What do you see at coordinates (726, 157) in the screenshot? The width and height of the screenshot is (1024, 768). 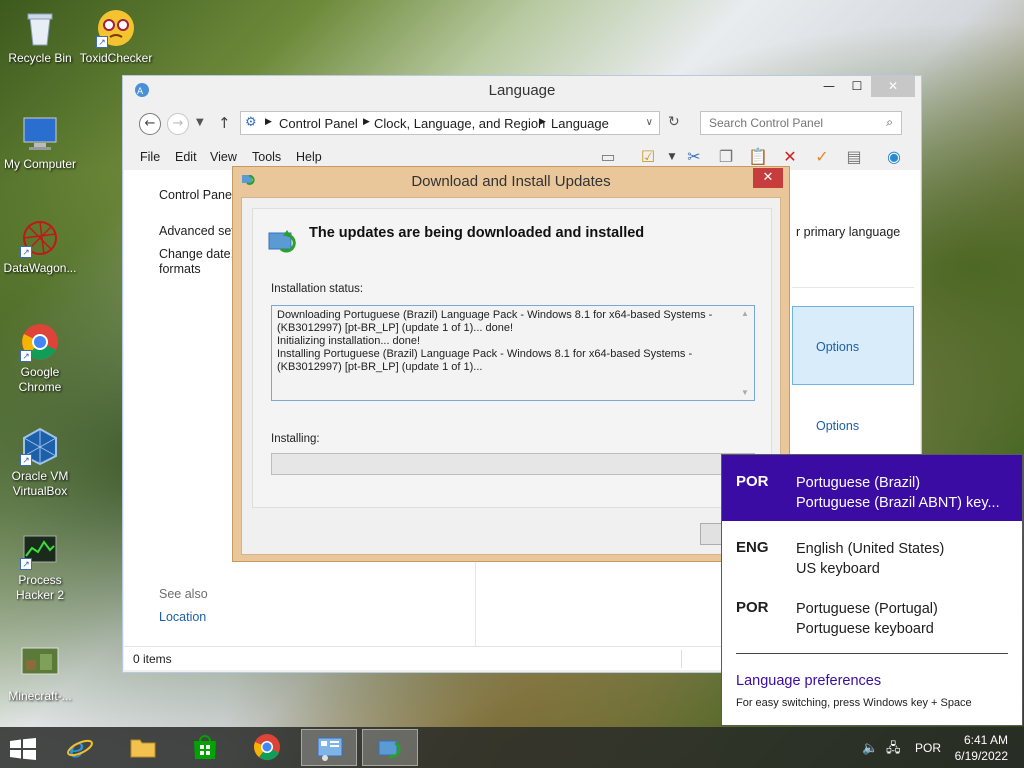 I see `copy-icon: ❐` at bounding box center [726, 157].